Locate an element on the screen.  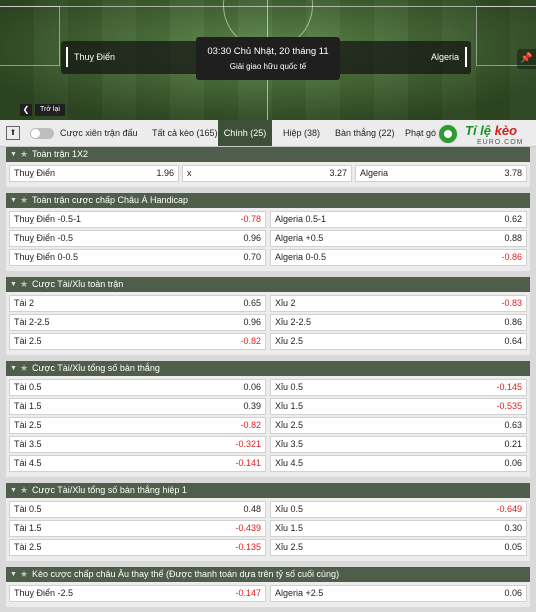
selection-label: Algeria +0.5 is located at coordinates (299, 238).